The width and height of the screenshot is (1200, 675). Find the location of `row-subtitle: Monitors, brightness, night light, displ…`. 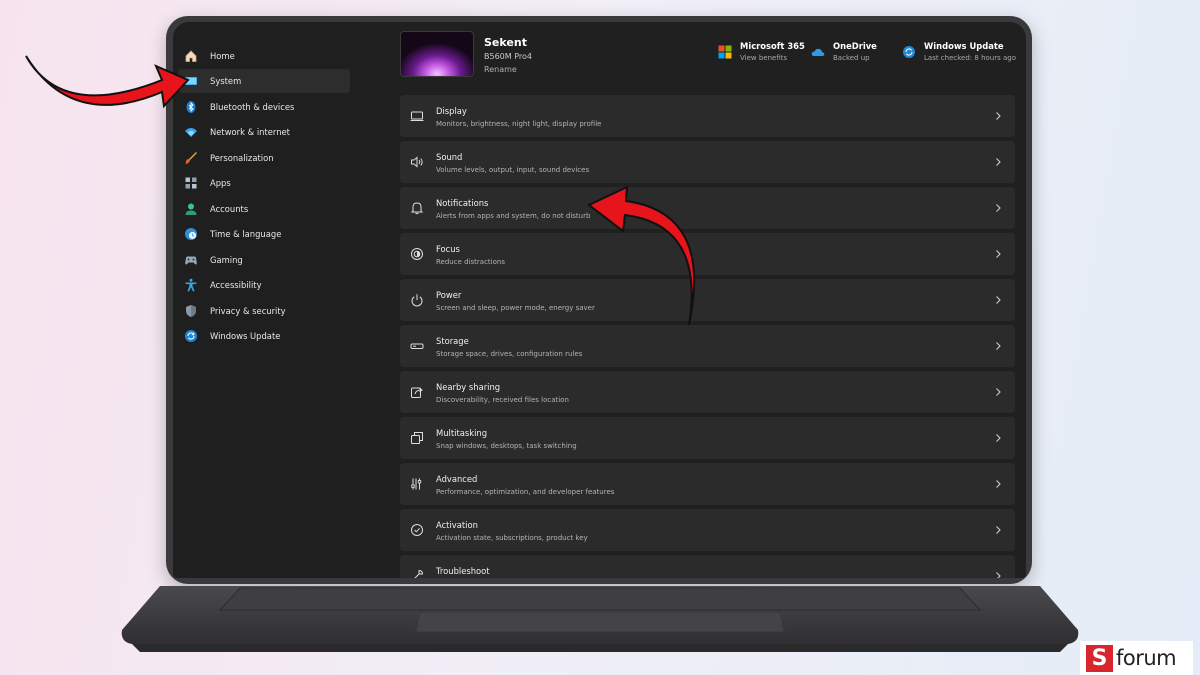

row-subtitle: Monitors, brightness, night light, displ… is located at coordinates (519, 124).